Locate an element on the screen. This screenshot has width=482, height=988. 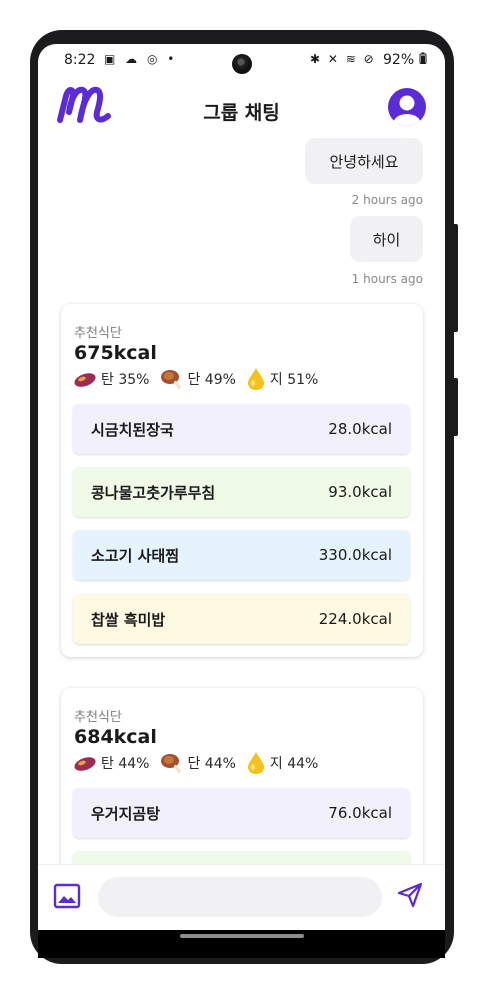
macro-ratios: 탄 35% 단 49% 지 51% is located at coordinates (200, 379).